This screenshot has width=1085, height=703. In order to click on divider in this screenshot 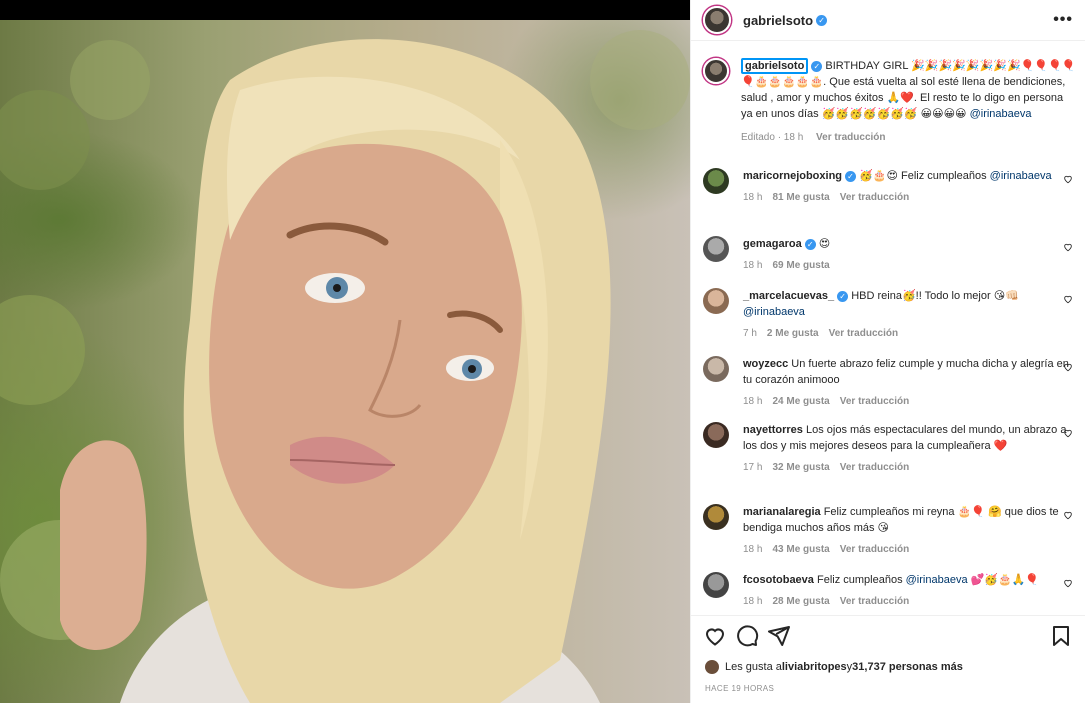, I will do `click(888, 615)`.